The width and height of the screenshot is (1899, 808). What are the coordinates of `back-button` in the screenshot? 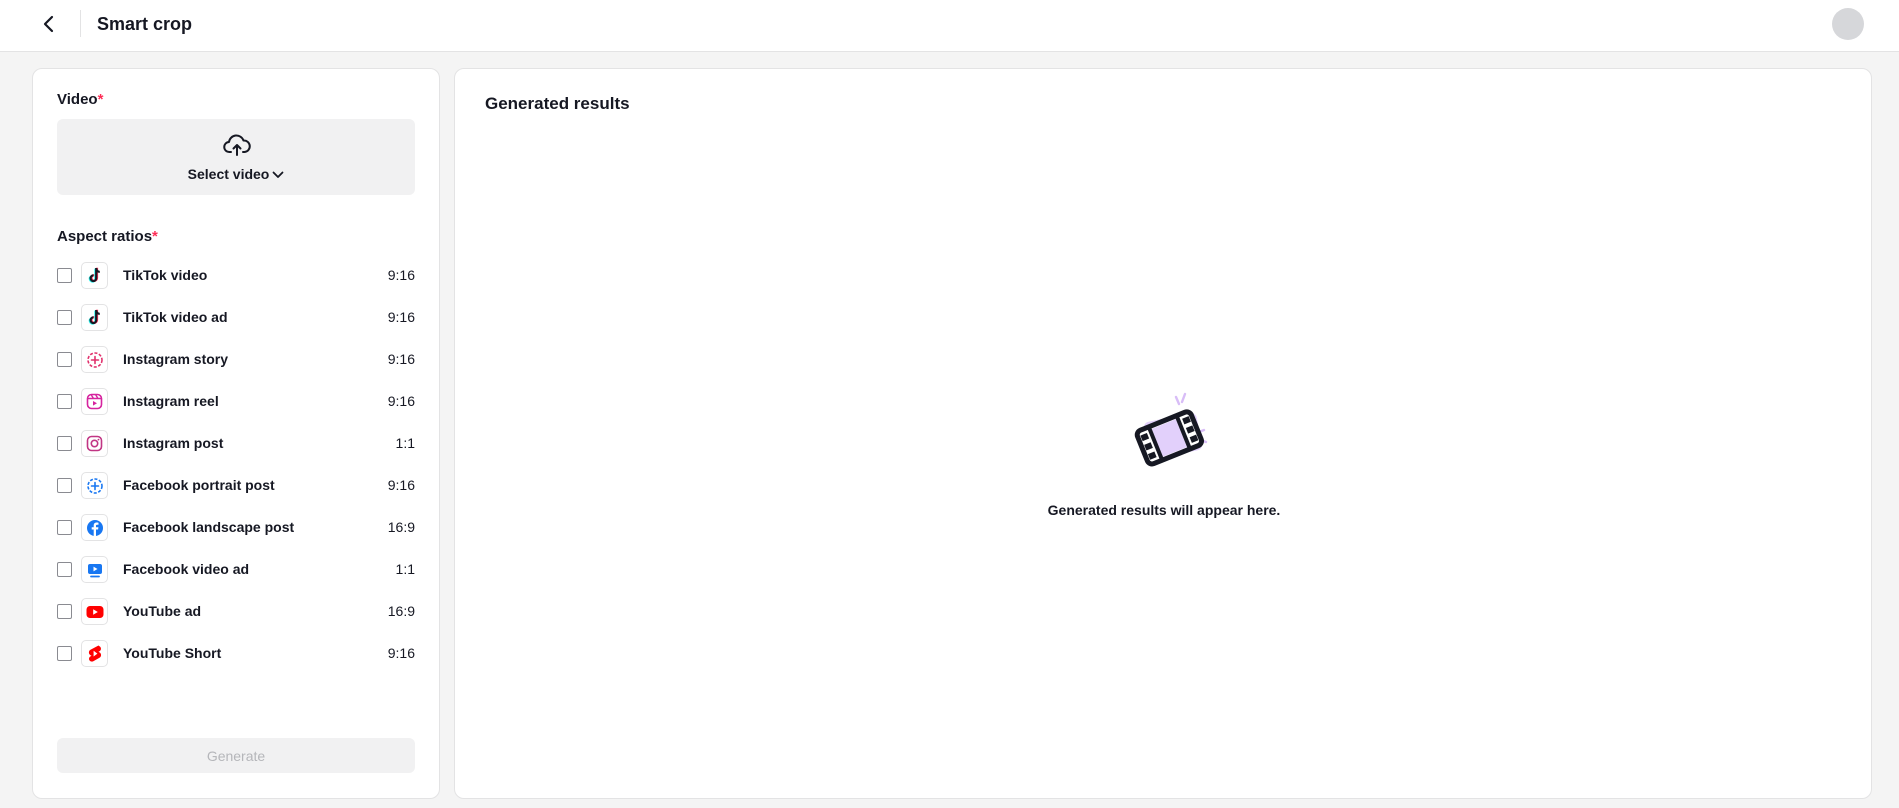 It's located at (49, 24).